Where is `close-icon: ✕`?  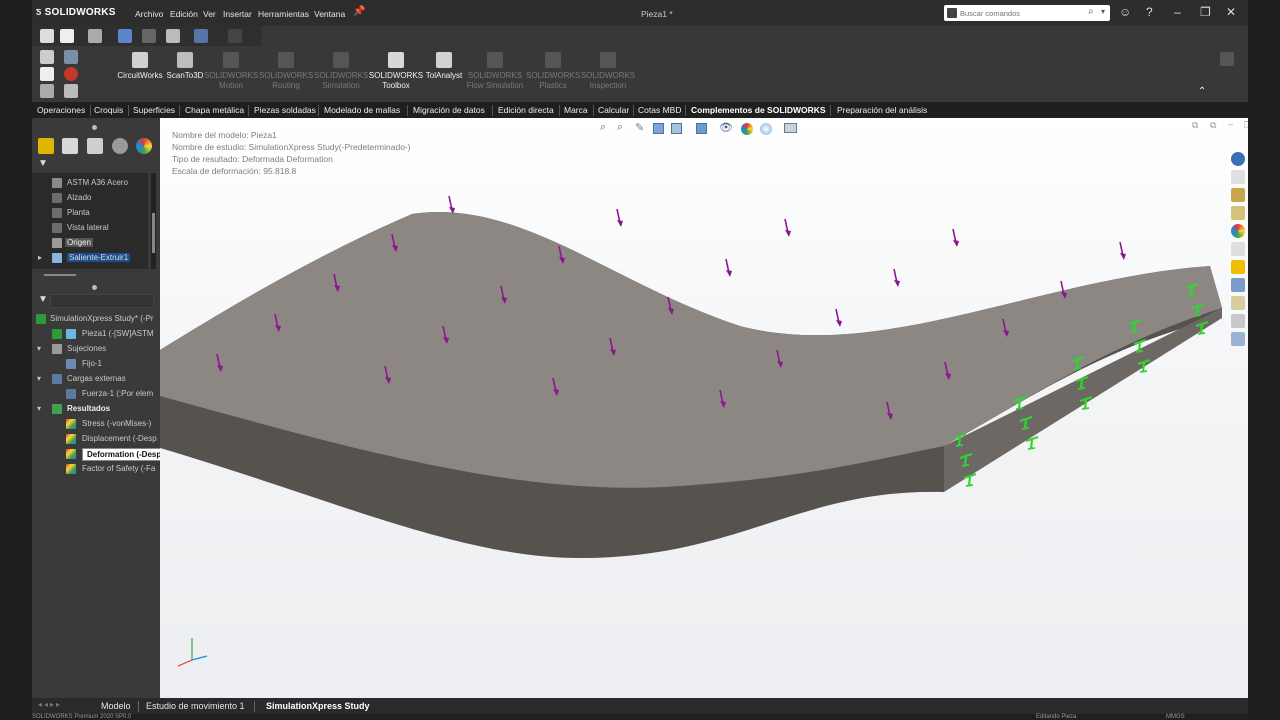
close-icon: ✕ is located at coordinates (1231, 12).